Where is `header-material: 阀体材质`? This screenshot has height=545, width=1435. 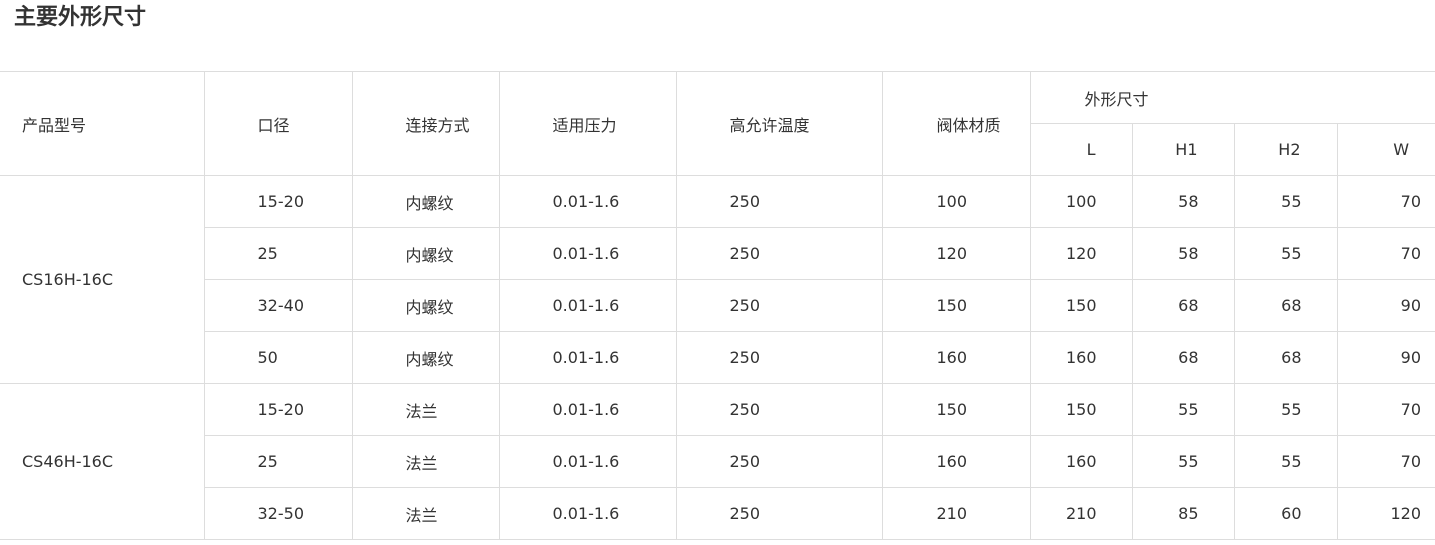 header-material: 阀体材质 is located at coordinates (956, 123).